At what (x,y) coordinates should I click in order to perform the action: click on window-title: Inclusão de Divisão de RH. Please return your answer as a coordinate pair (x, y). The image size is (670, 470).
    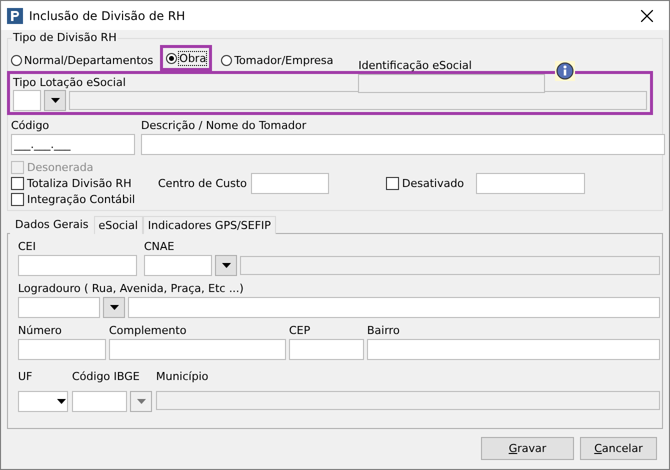
    Looking at the image, I should click on (107, 15).